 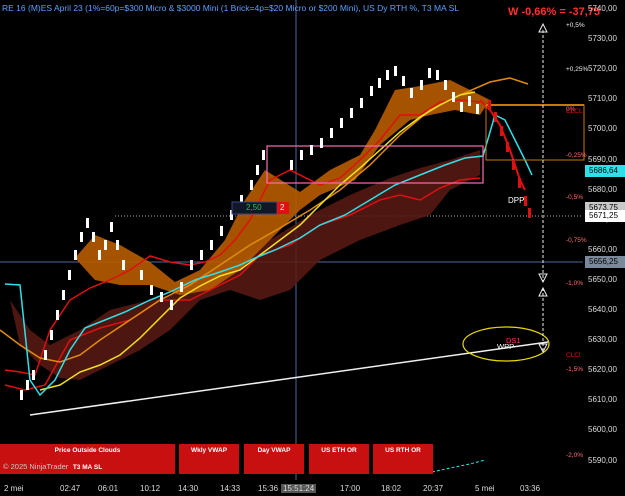 I want to click on price-axis-label: 5640,00, so click(x=602, y=309).